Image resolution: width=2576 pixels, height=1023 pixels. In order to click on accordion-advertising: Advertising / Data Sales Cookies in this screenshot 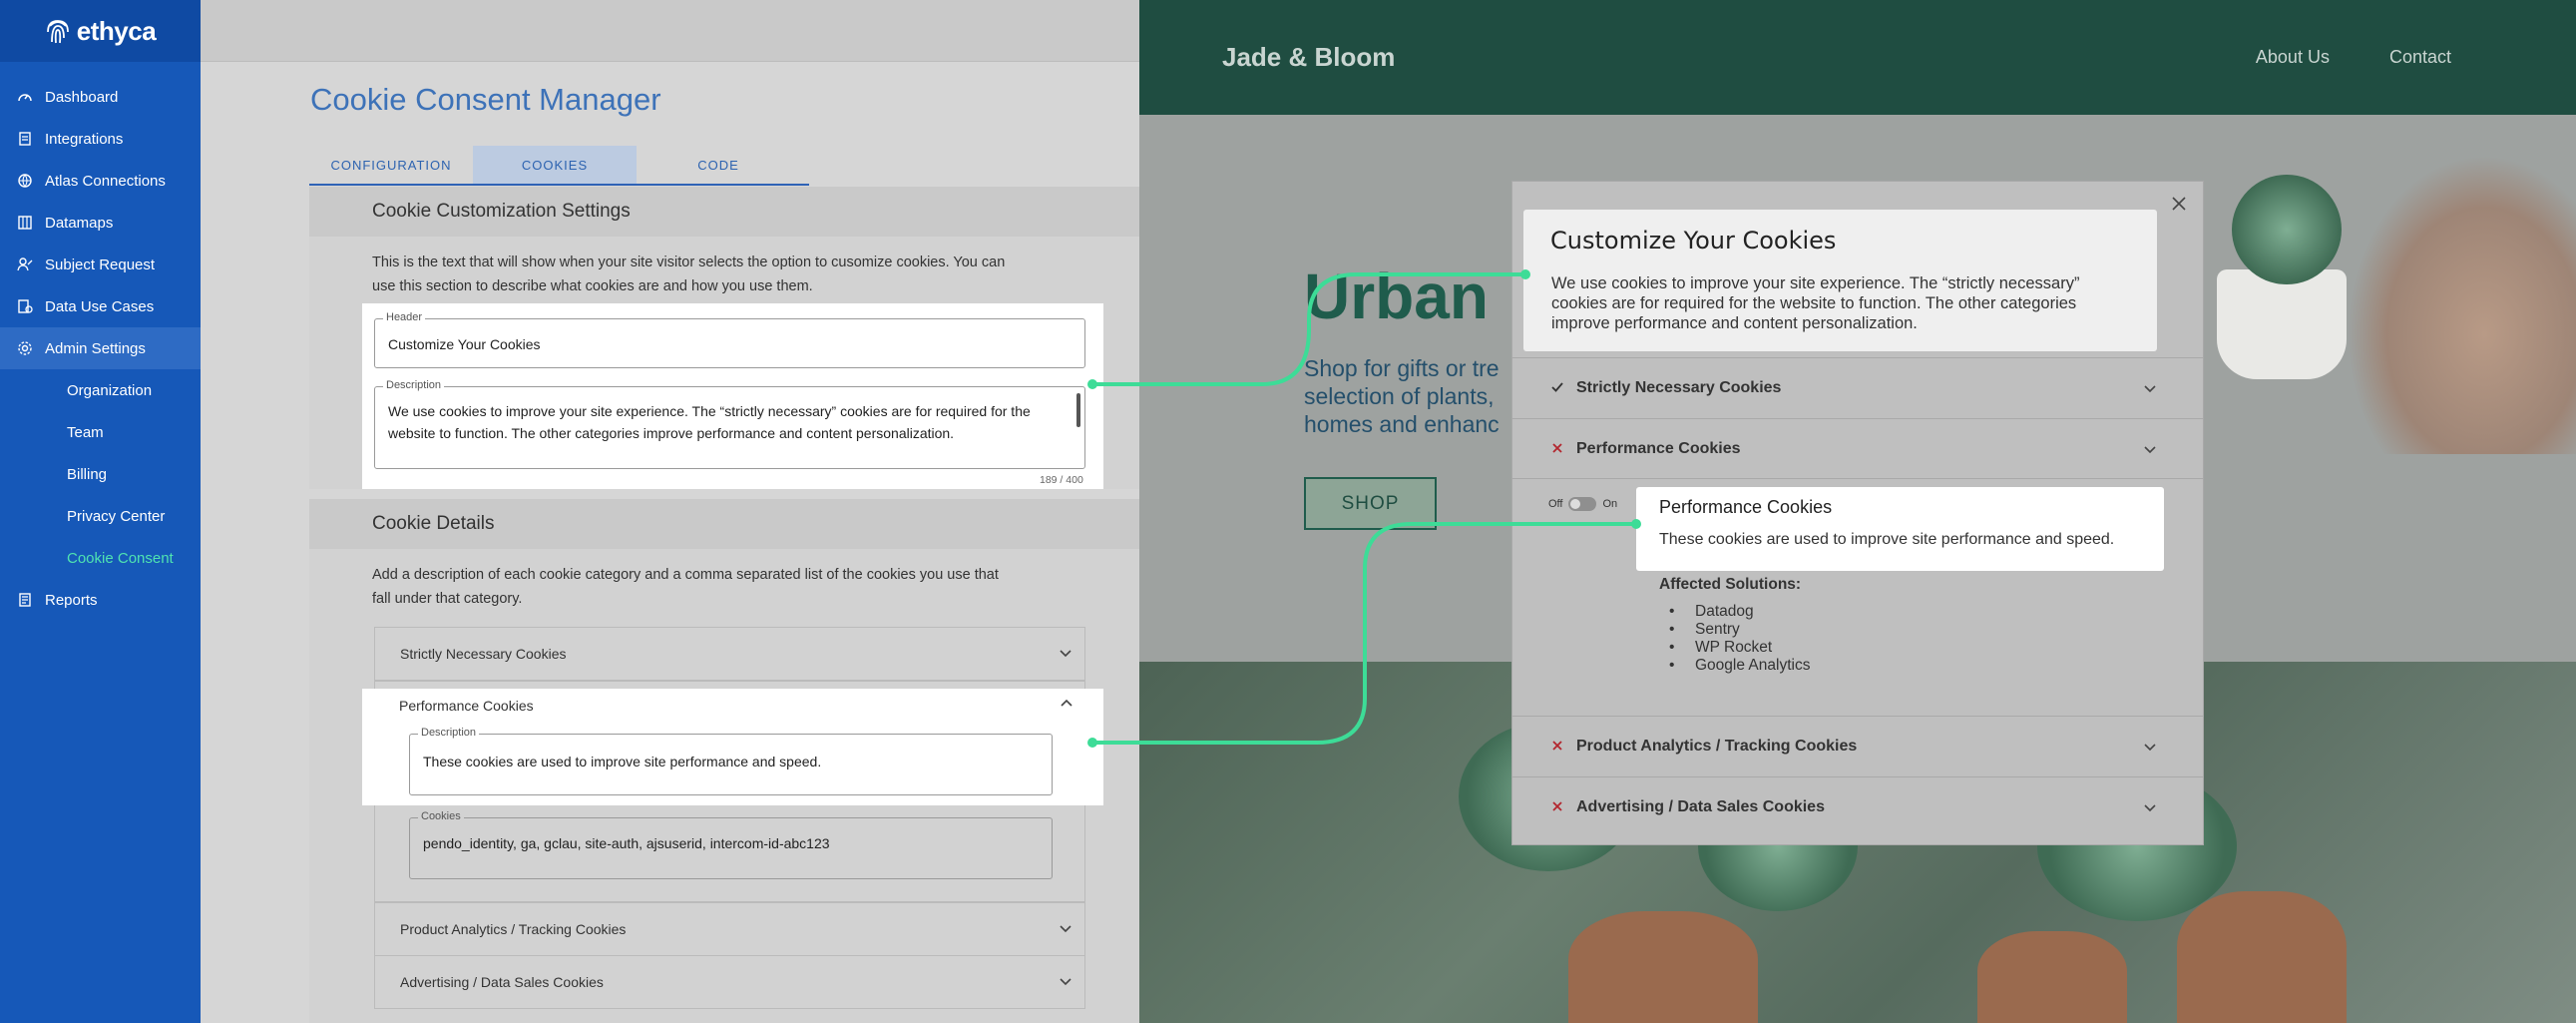, I will do `click(729, 982)`.